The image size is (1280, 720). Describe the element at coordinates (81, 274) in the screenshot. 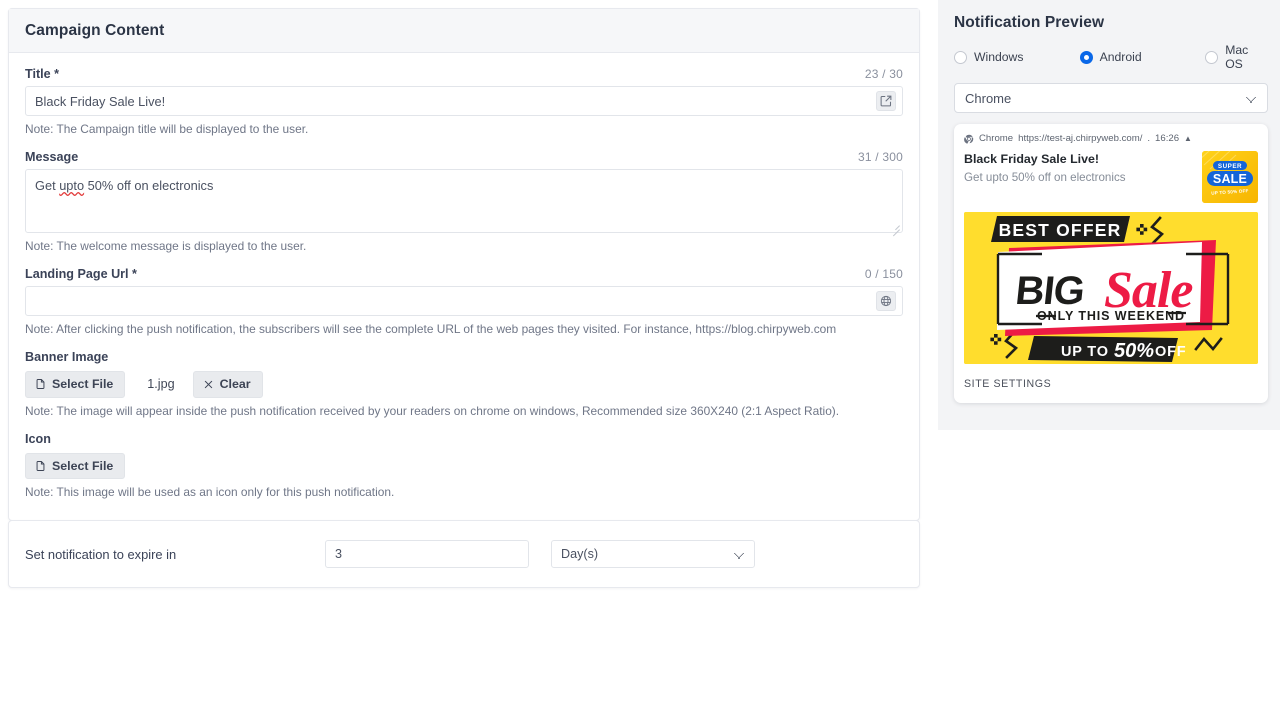

I see `url-label: Landing Page Url *` at that location.